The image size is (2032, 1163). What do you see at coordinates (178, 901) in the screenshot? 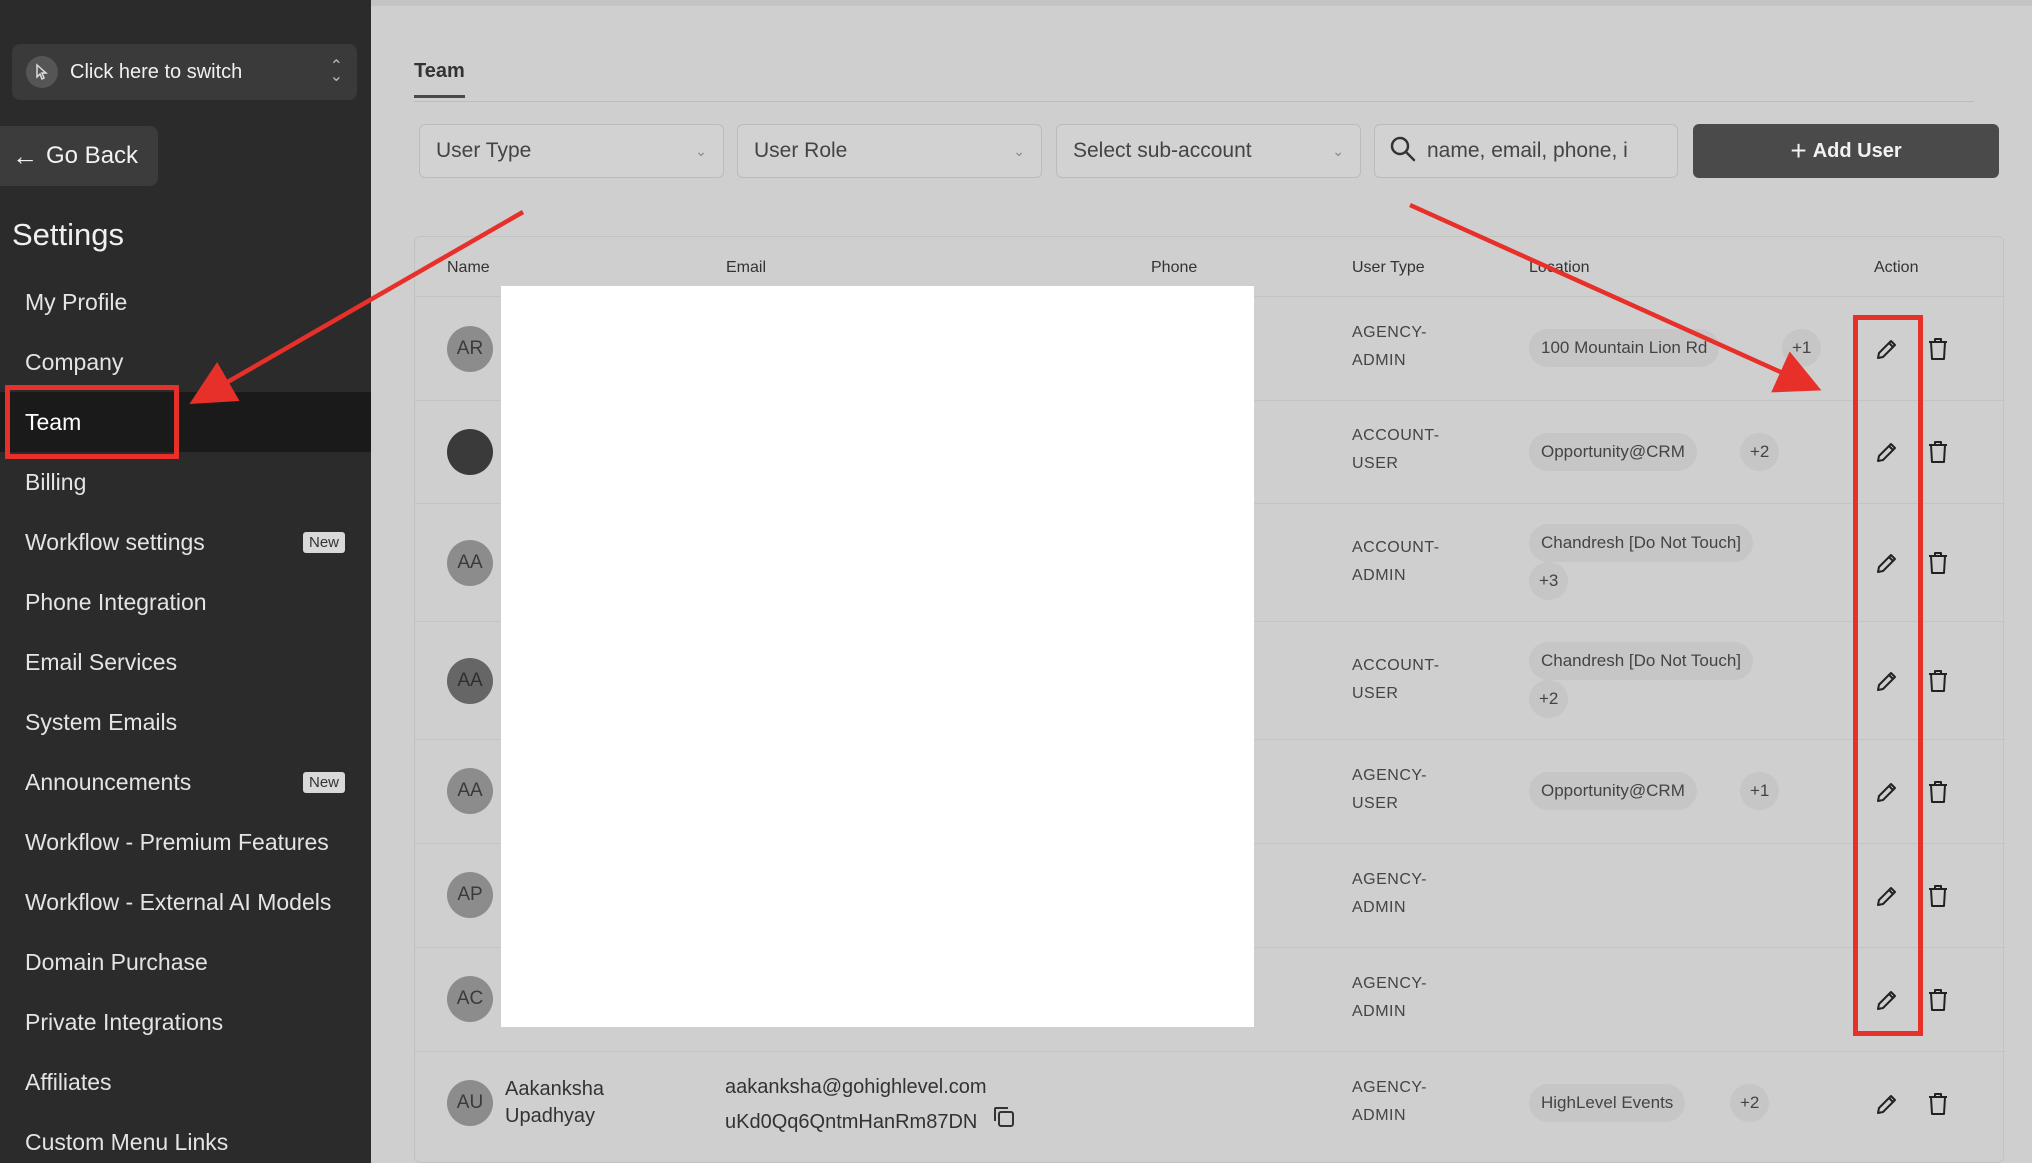
I see `sidebar-item-label: Workflow - External AI Models` at bounding box center [178, 901].